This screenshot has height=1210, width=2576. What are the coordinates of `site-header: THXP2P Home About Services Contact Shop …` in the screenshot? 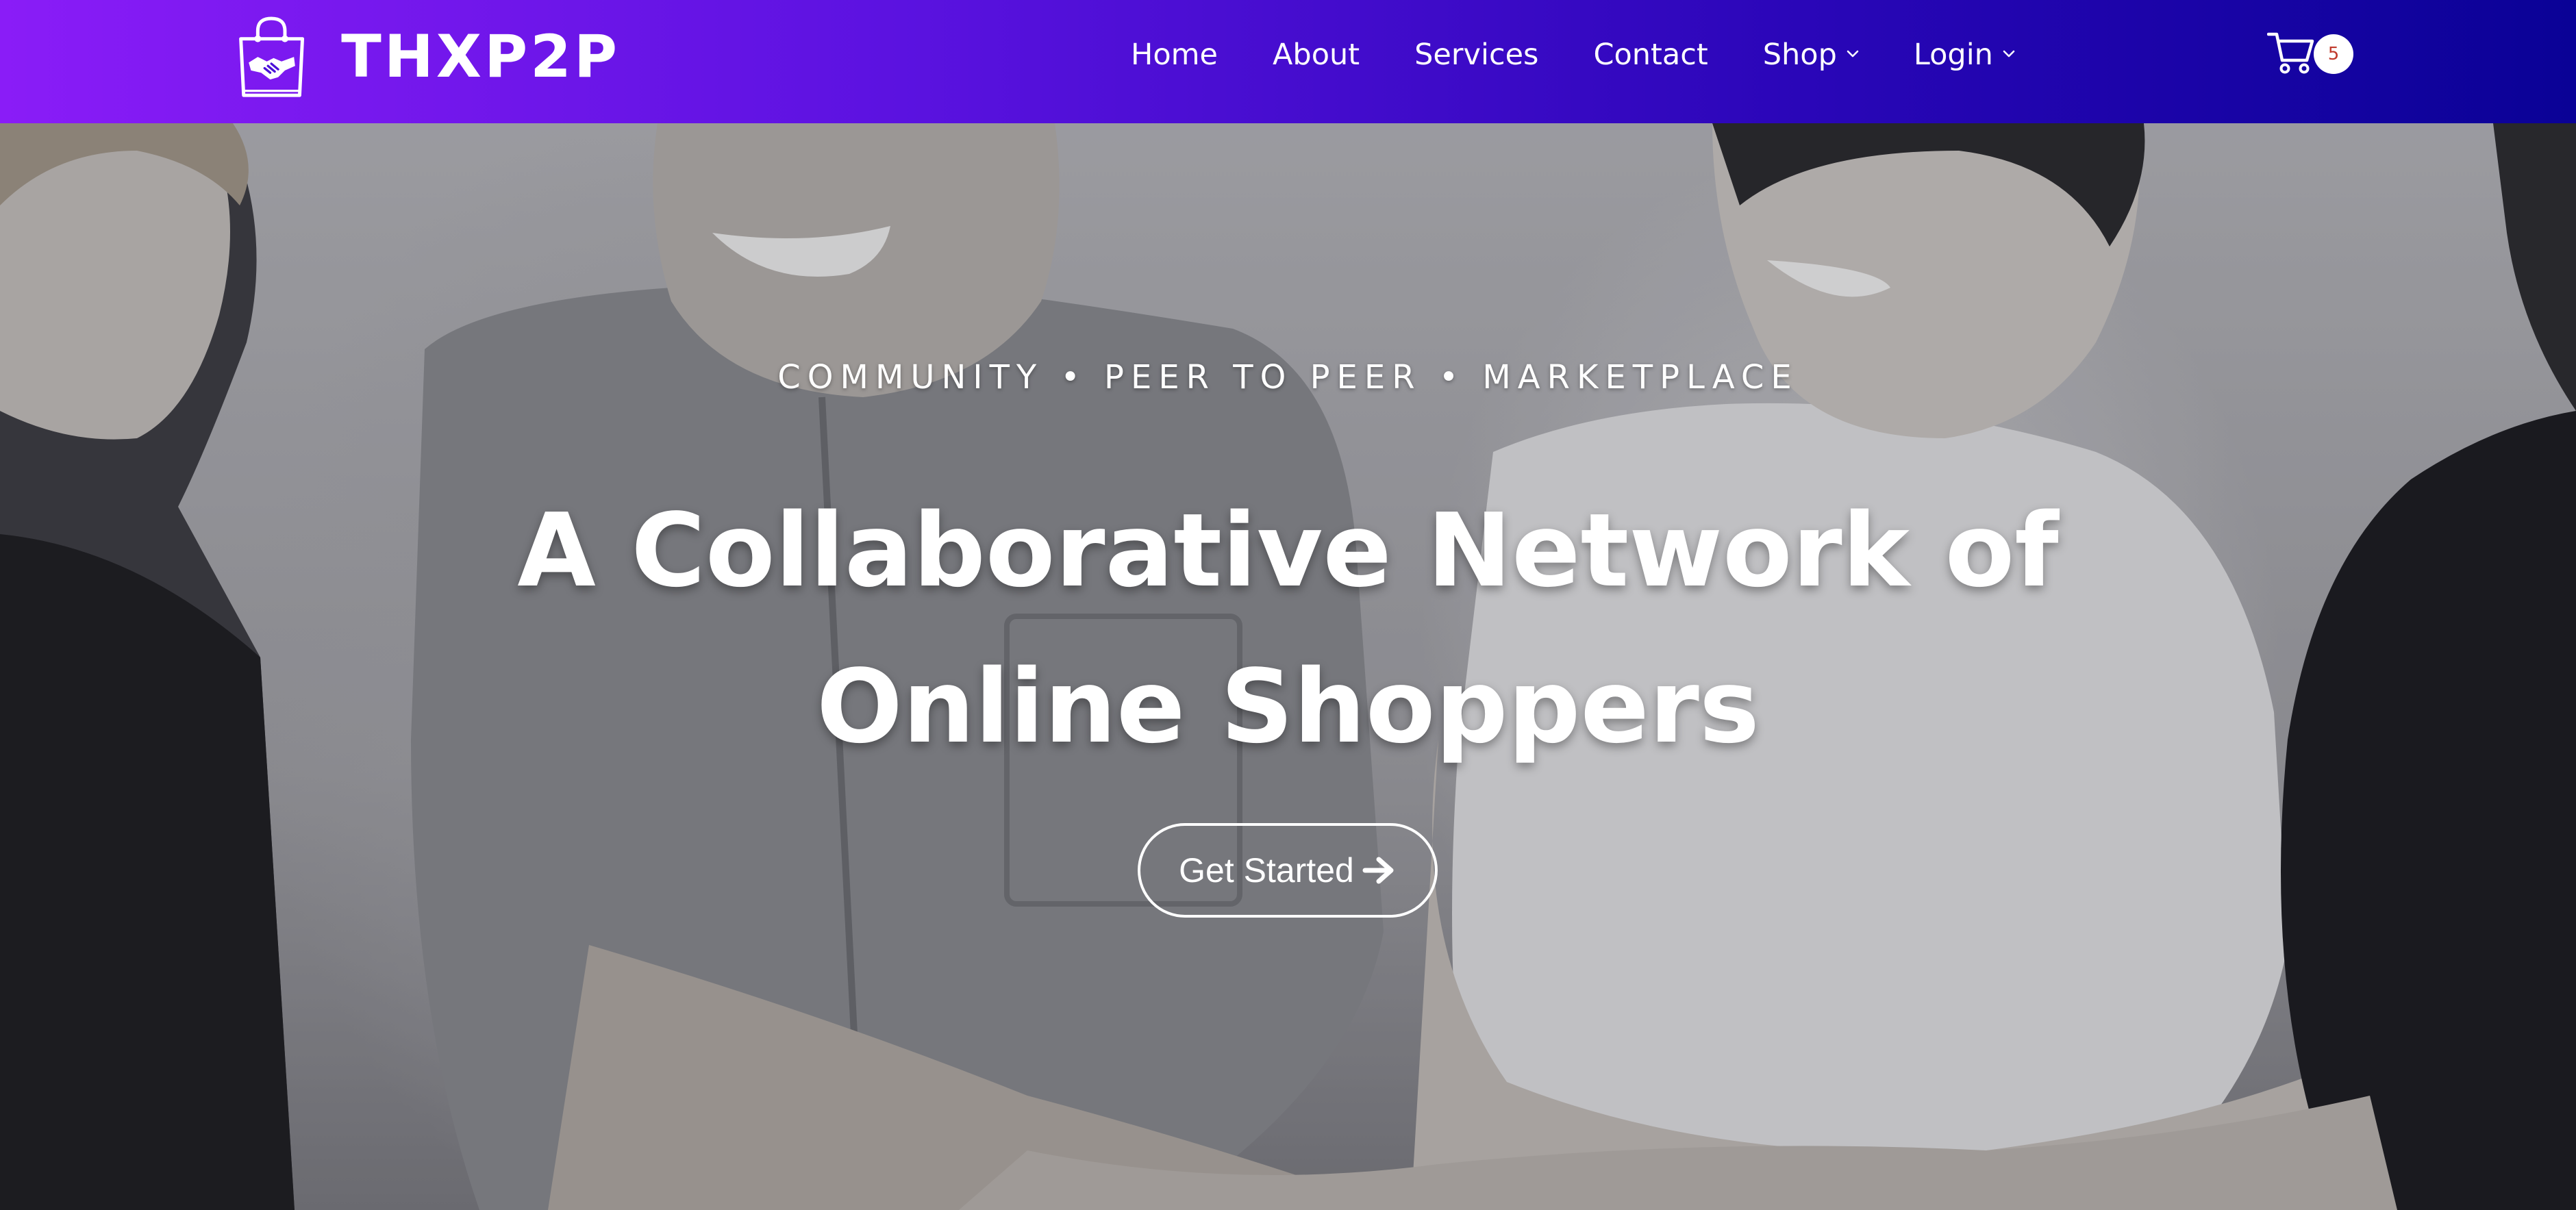 It's located at (1288, 62).